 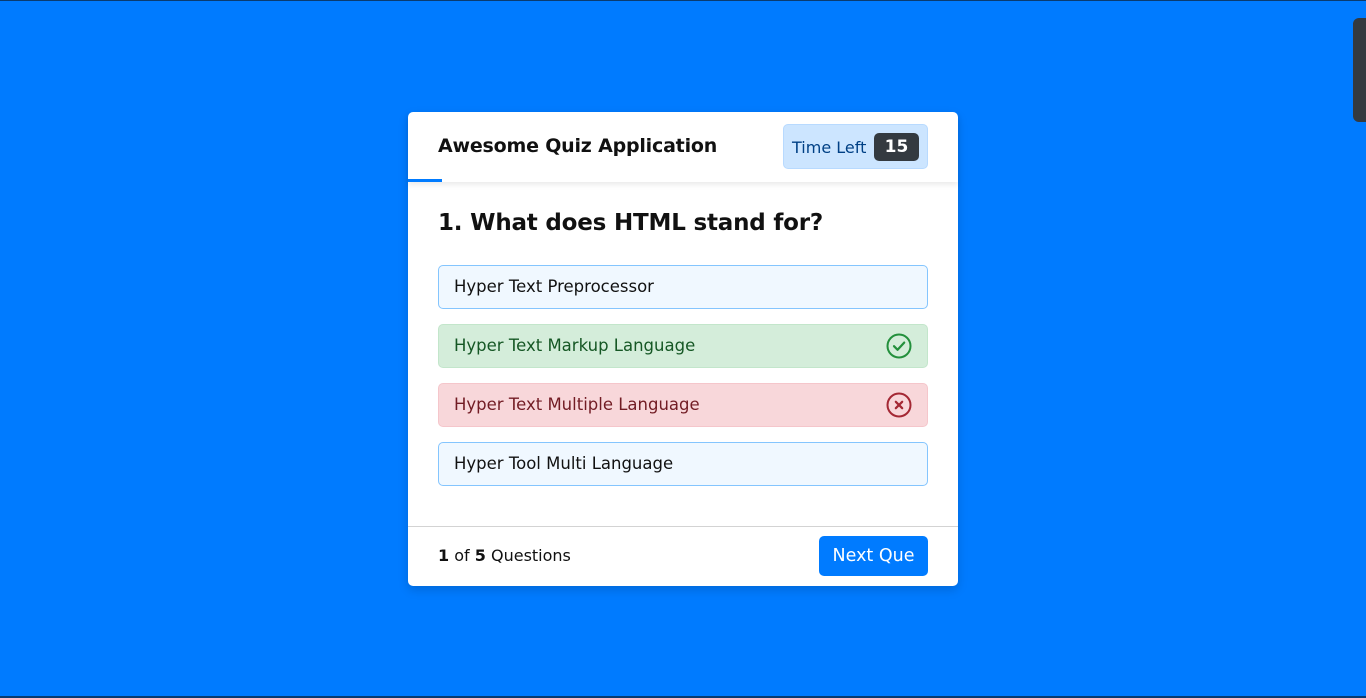 I want to click on option-label: Hyper Text Multiple Language, so click(x=577, y=404).